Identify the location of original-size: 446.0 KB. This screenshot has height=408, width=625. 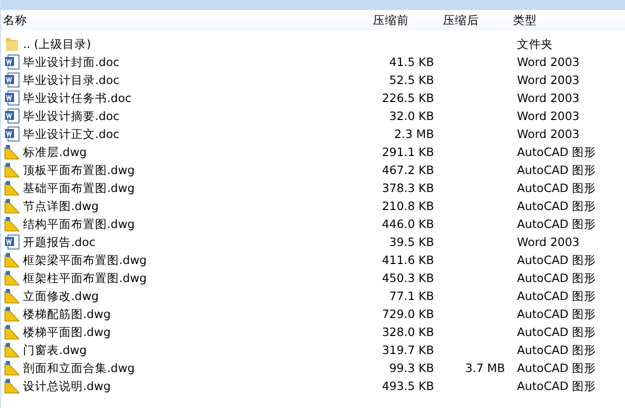
(408, 224).